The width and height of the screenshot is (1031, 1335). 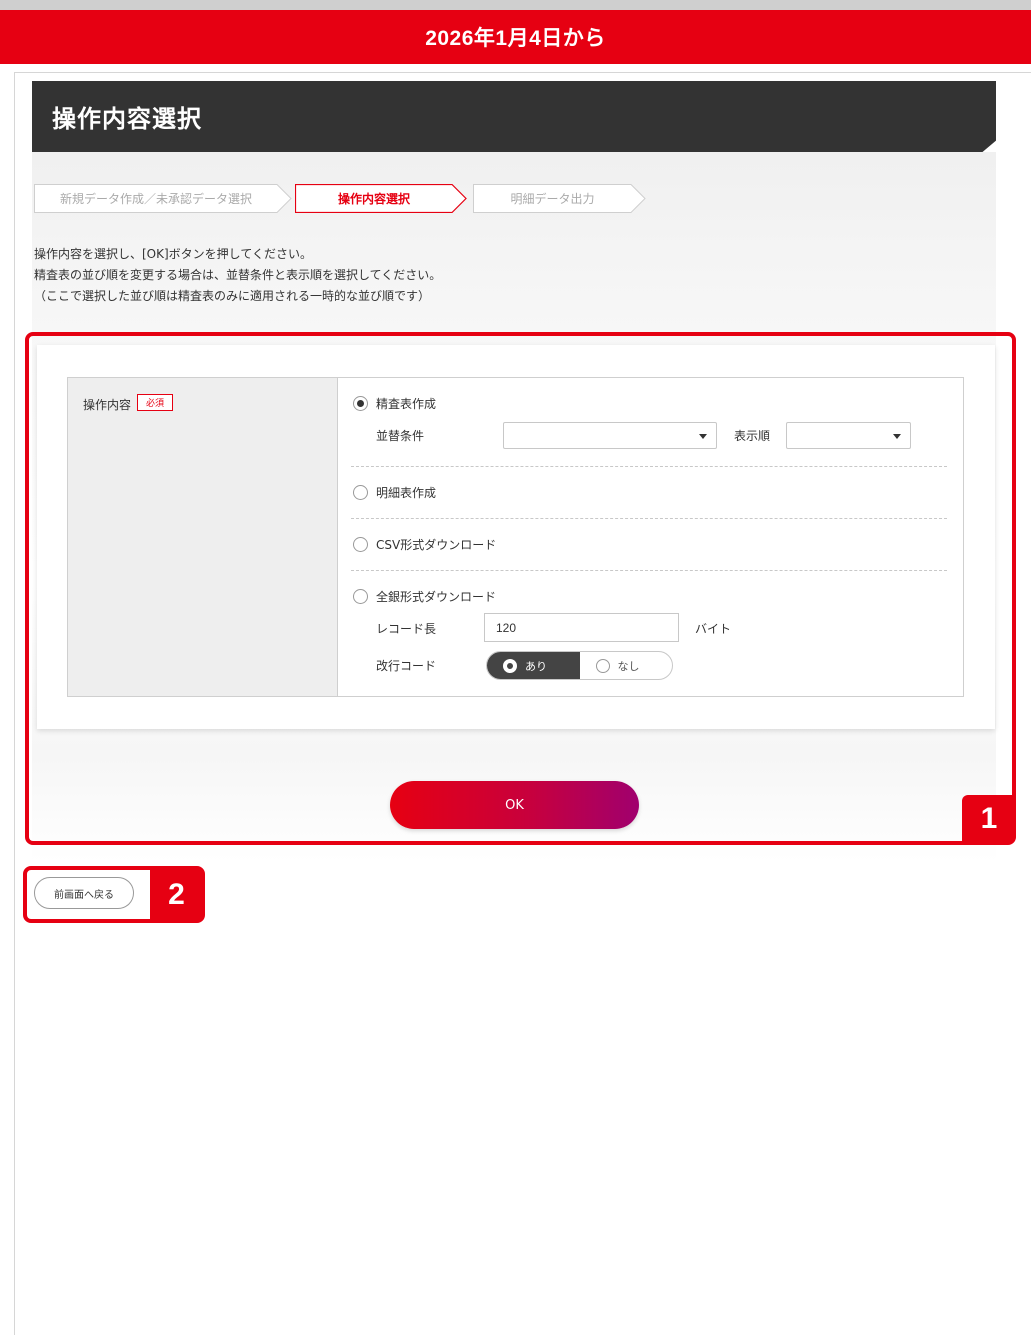 I want to click on step-2: 操作内容選択, so click(x=381, y=198).